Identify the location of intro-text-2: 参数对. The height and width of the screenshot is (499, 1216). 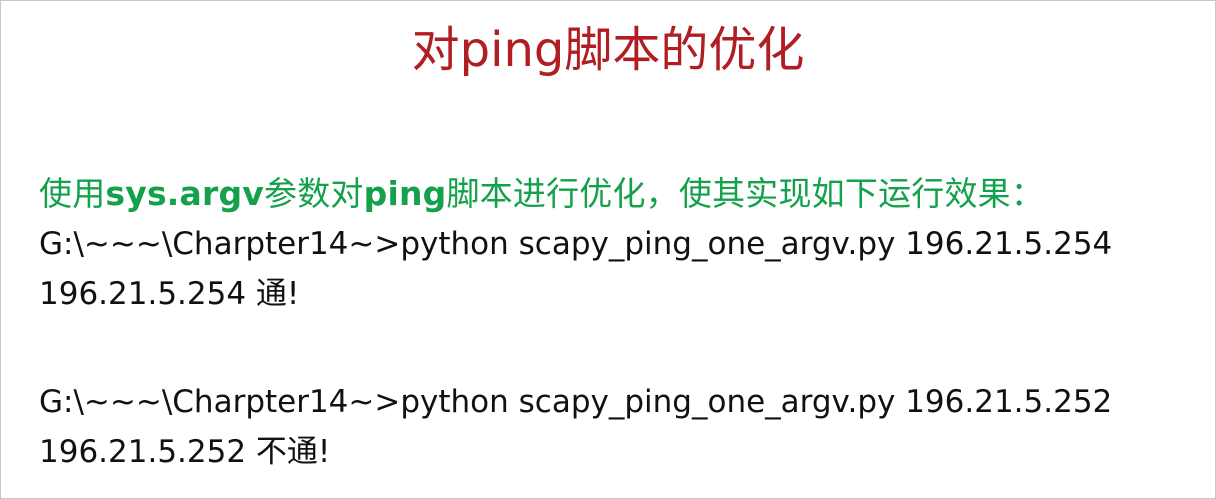
(314, 193).